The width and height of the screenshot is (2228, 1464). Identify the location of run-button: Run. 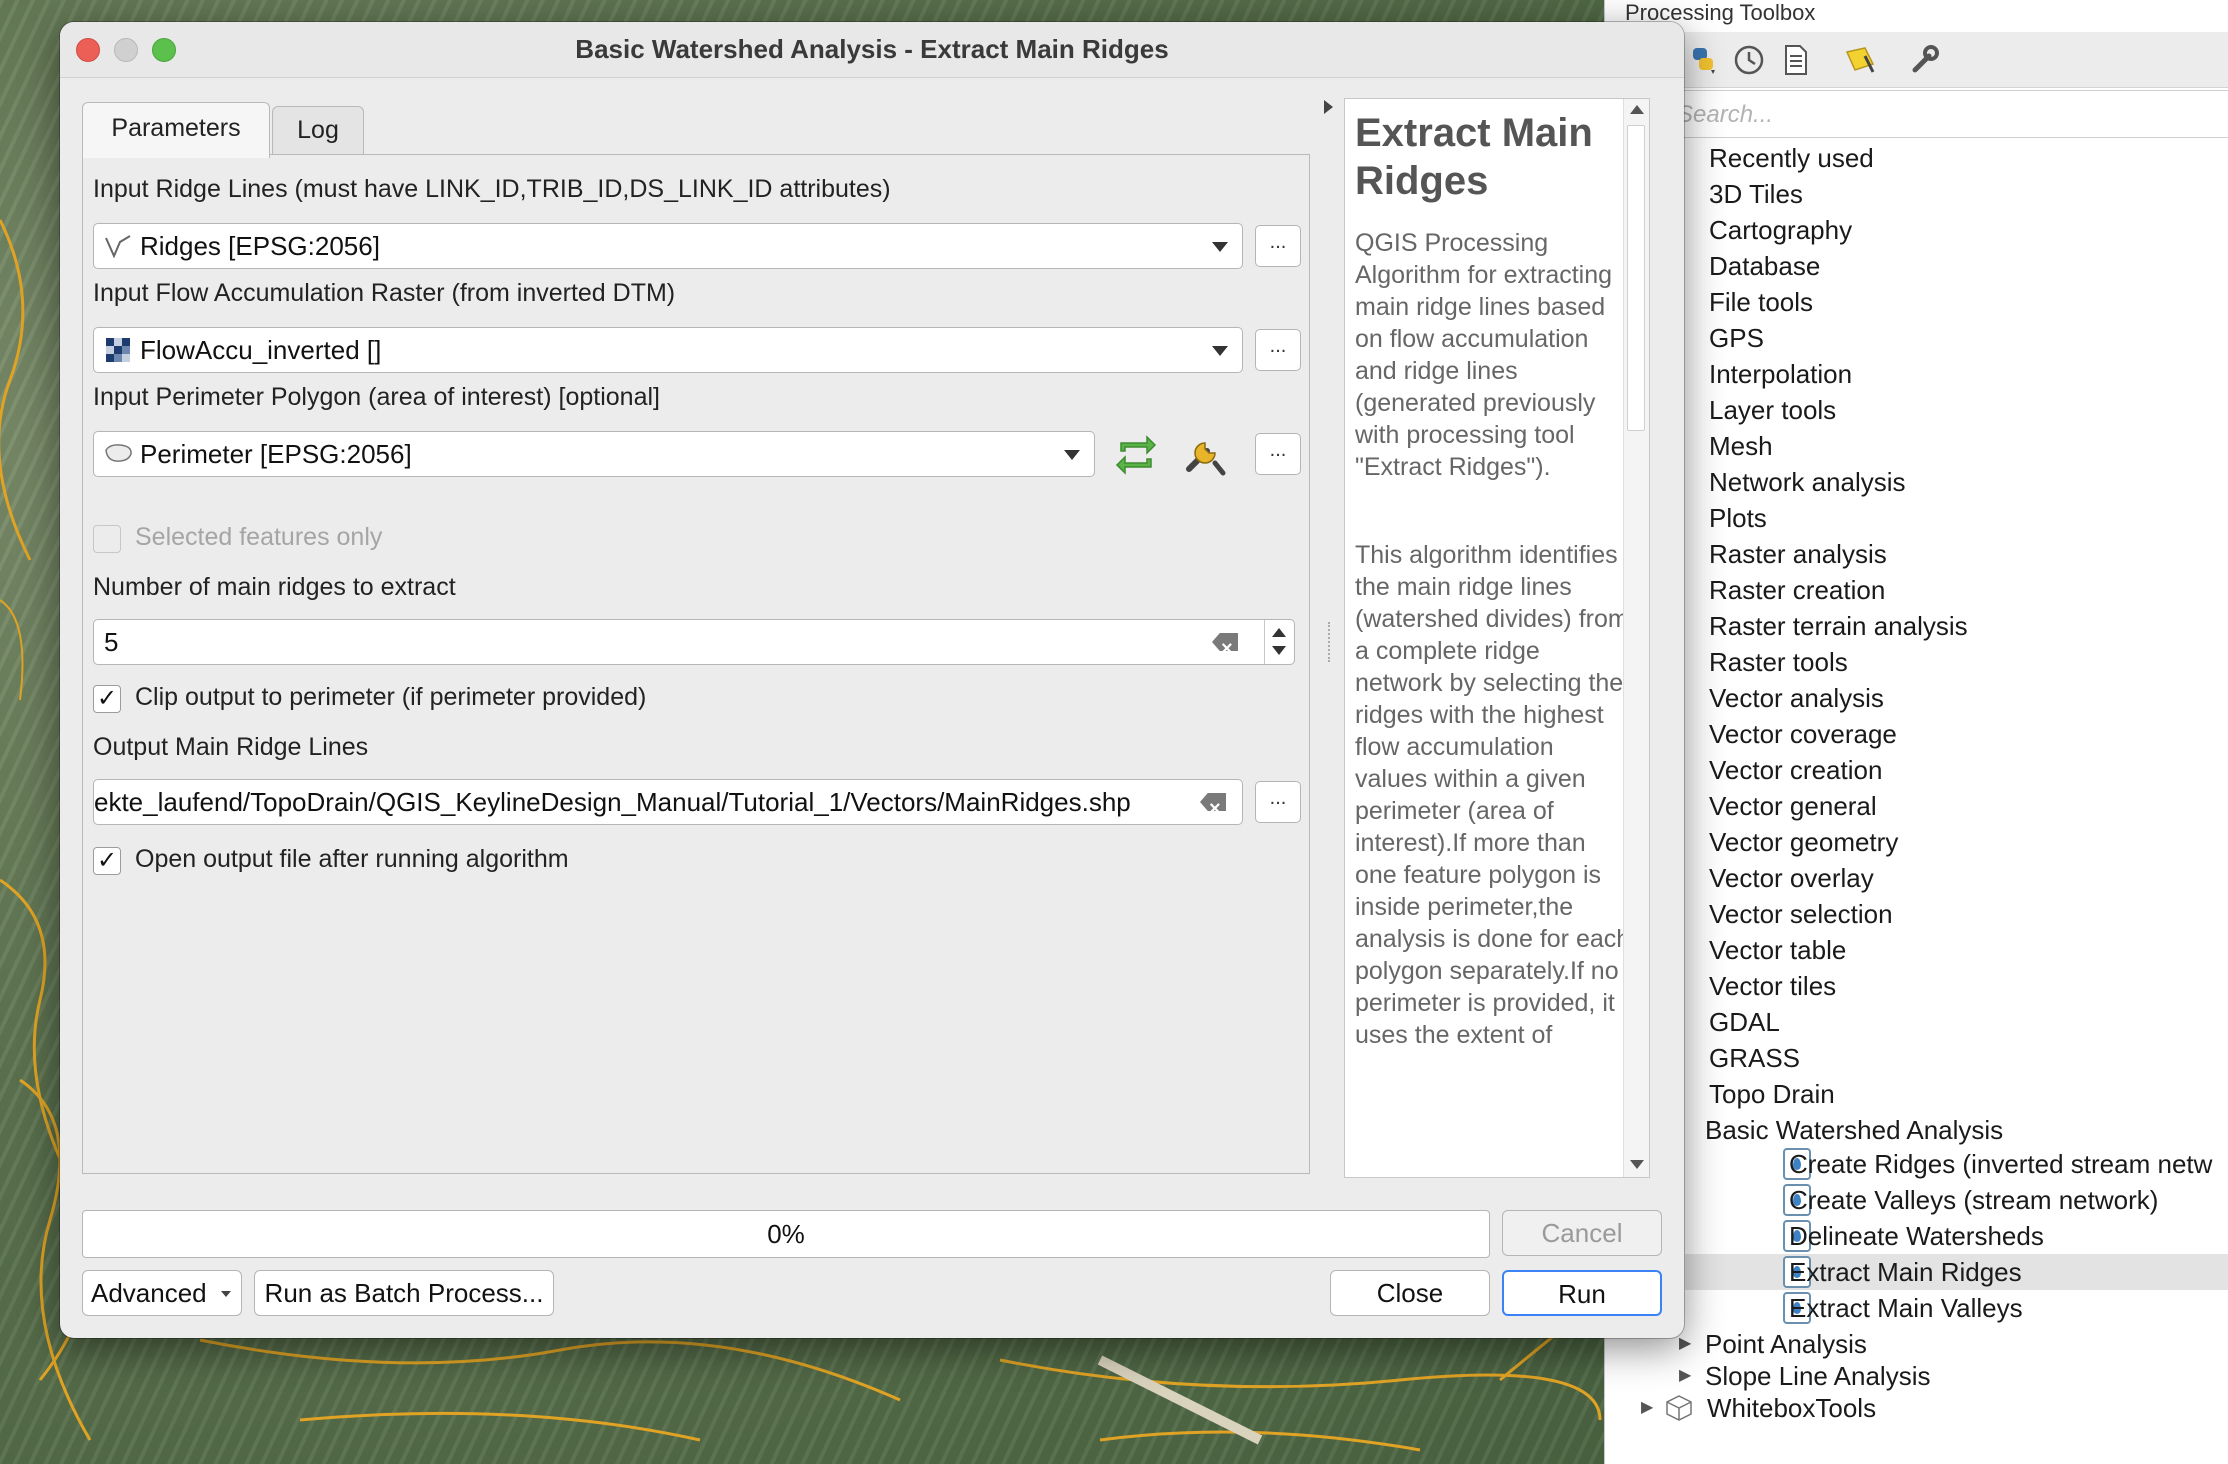
(1582, 1293).